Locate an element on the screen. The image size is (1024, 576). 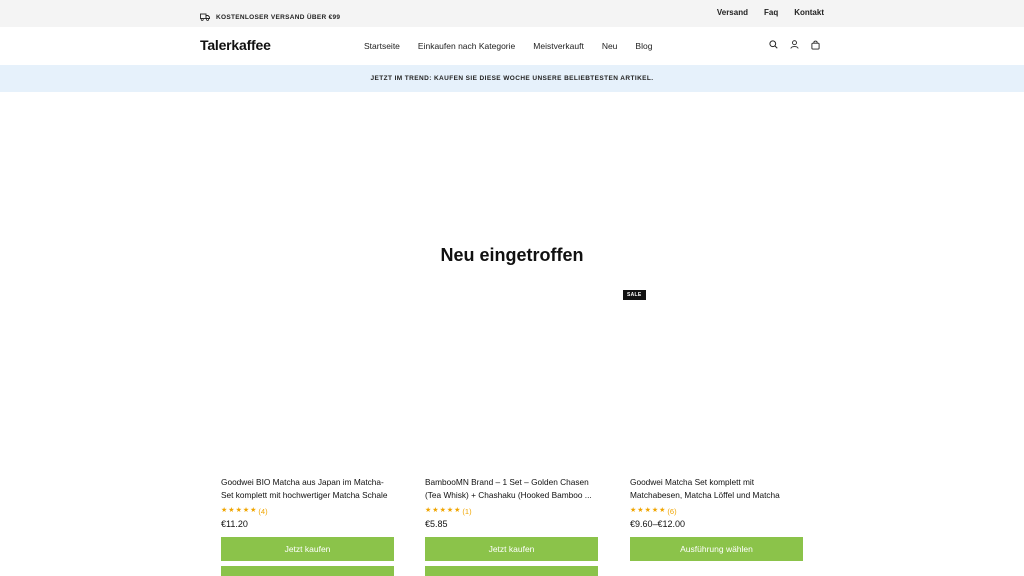
product-image: SALE is located at coordinates (713, 380).